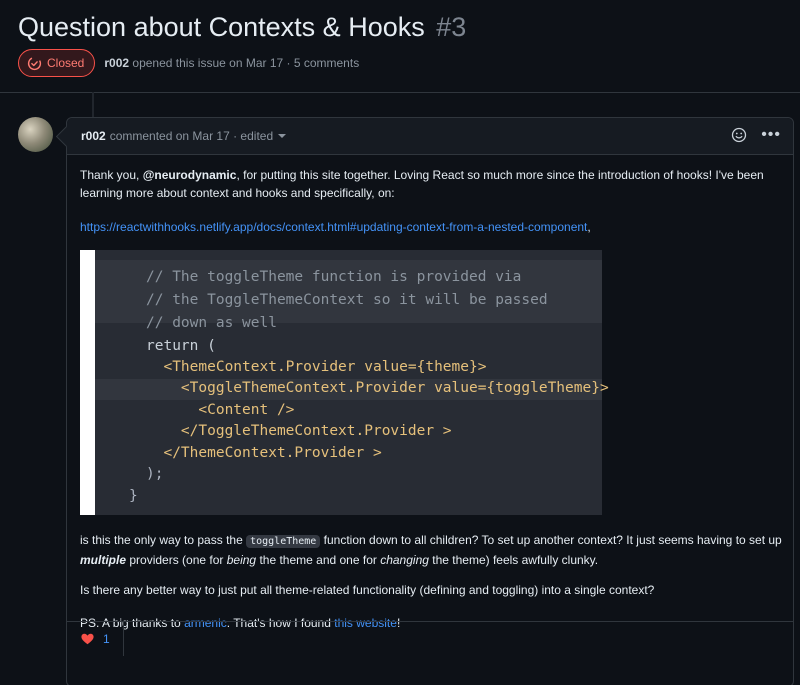 The height and width of the screenshot is (685, 800). Describe the element at coordinates (221, 27) in the screenshot. I see `issue-title-text: Question about Contexts & Hooks` at that location.